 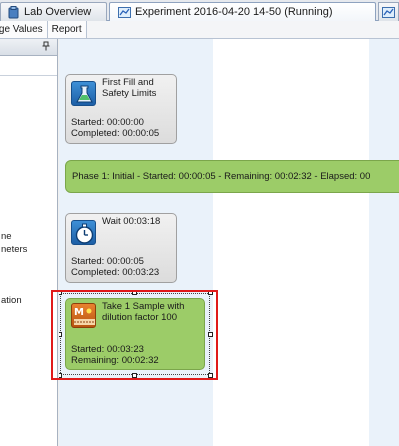 I want to click on tab-experiment-label: Experiment 2016-04-20 14-50 (Running), so click(x=234, y=12).